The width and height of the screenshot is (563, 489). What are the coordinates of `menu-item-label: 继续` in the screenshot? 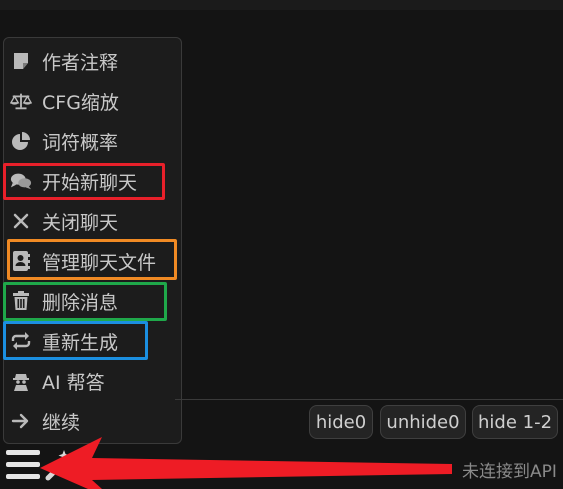 It's located at (61, 422).